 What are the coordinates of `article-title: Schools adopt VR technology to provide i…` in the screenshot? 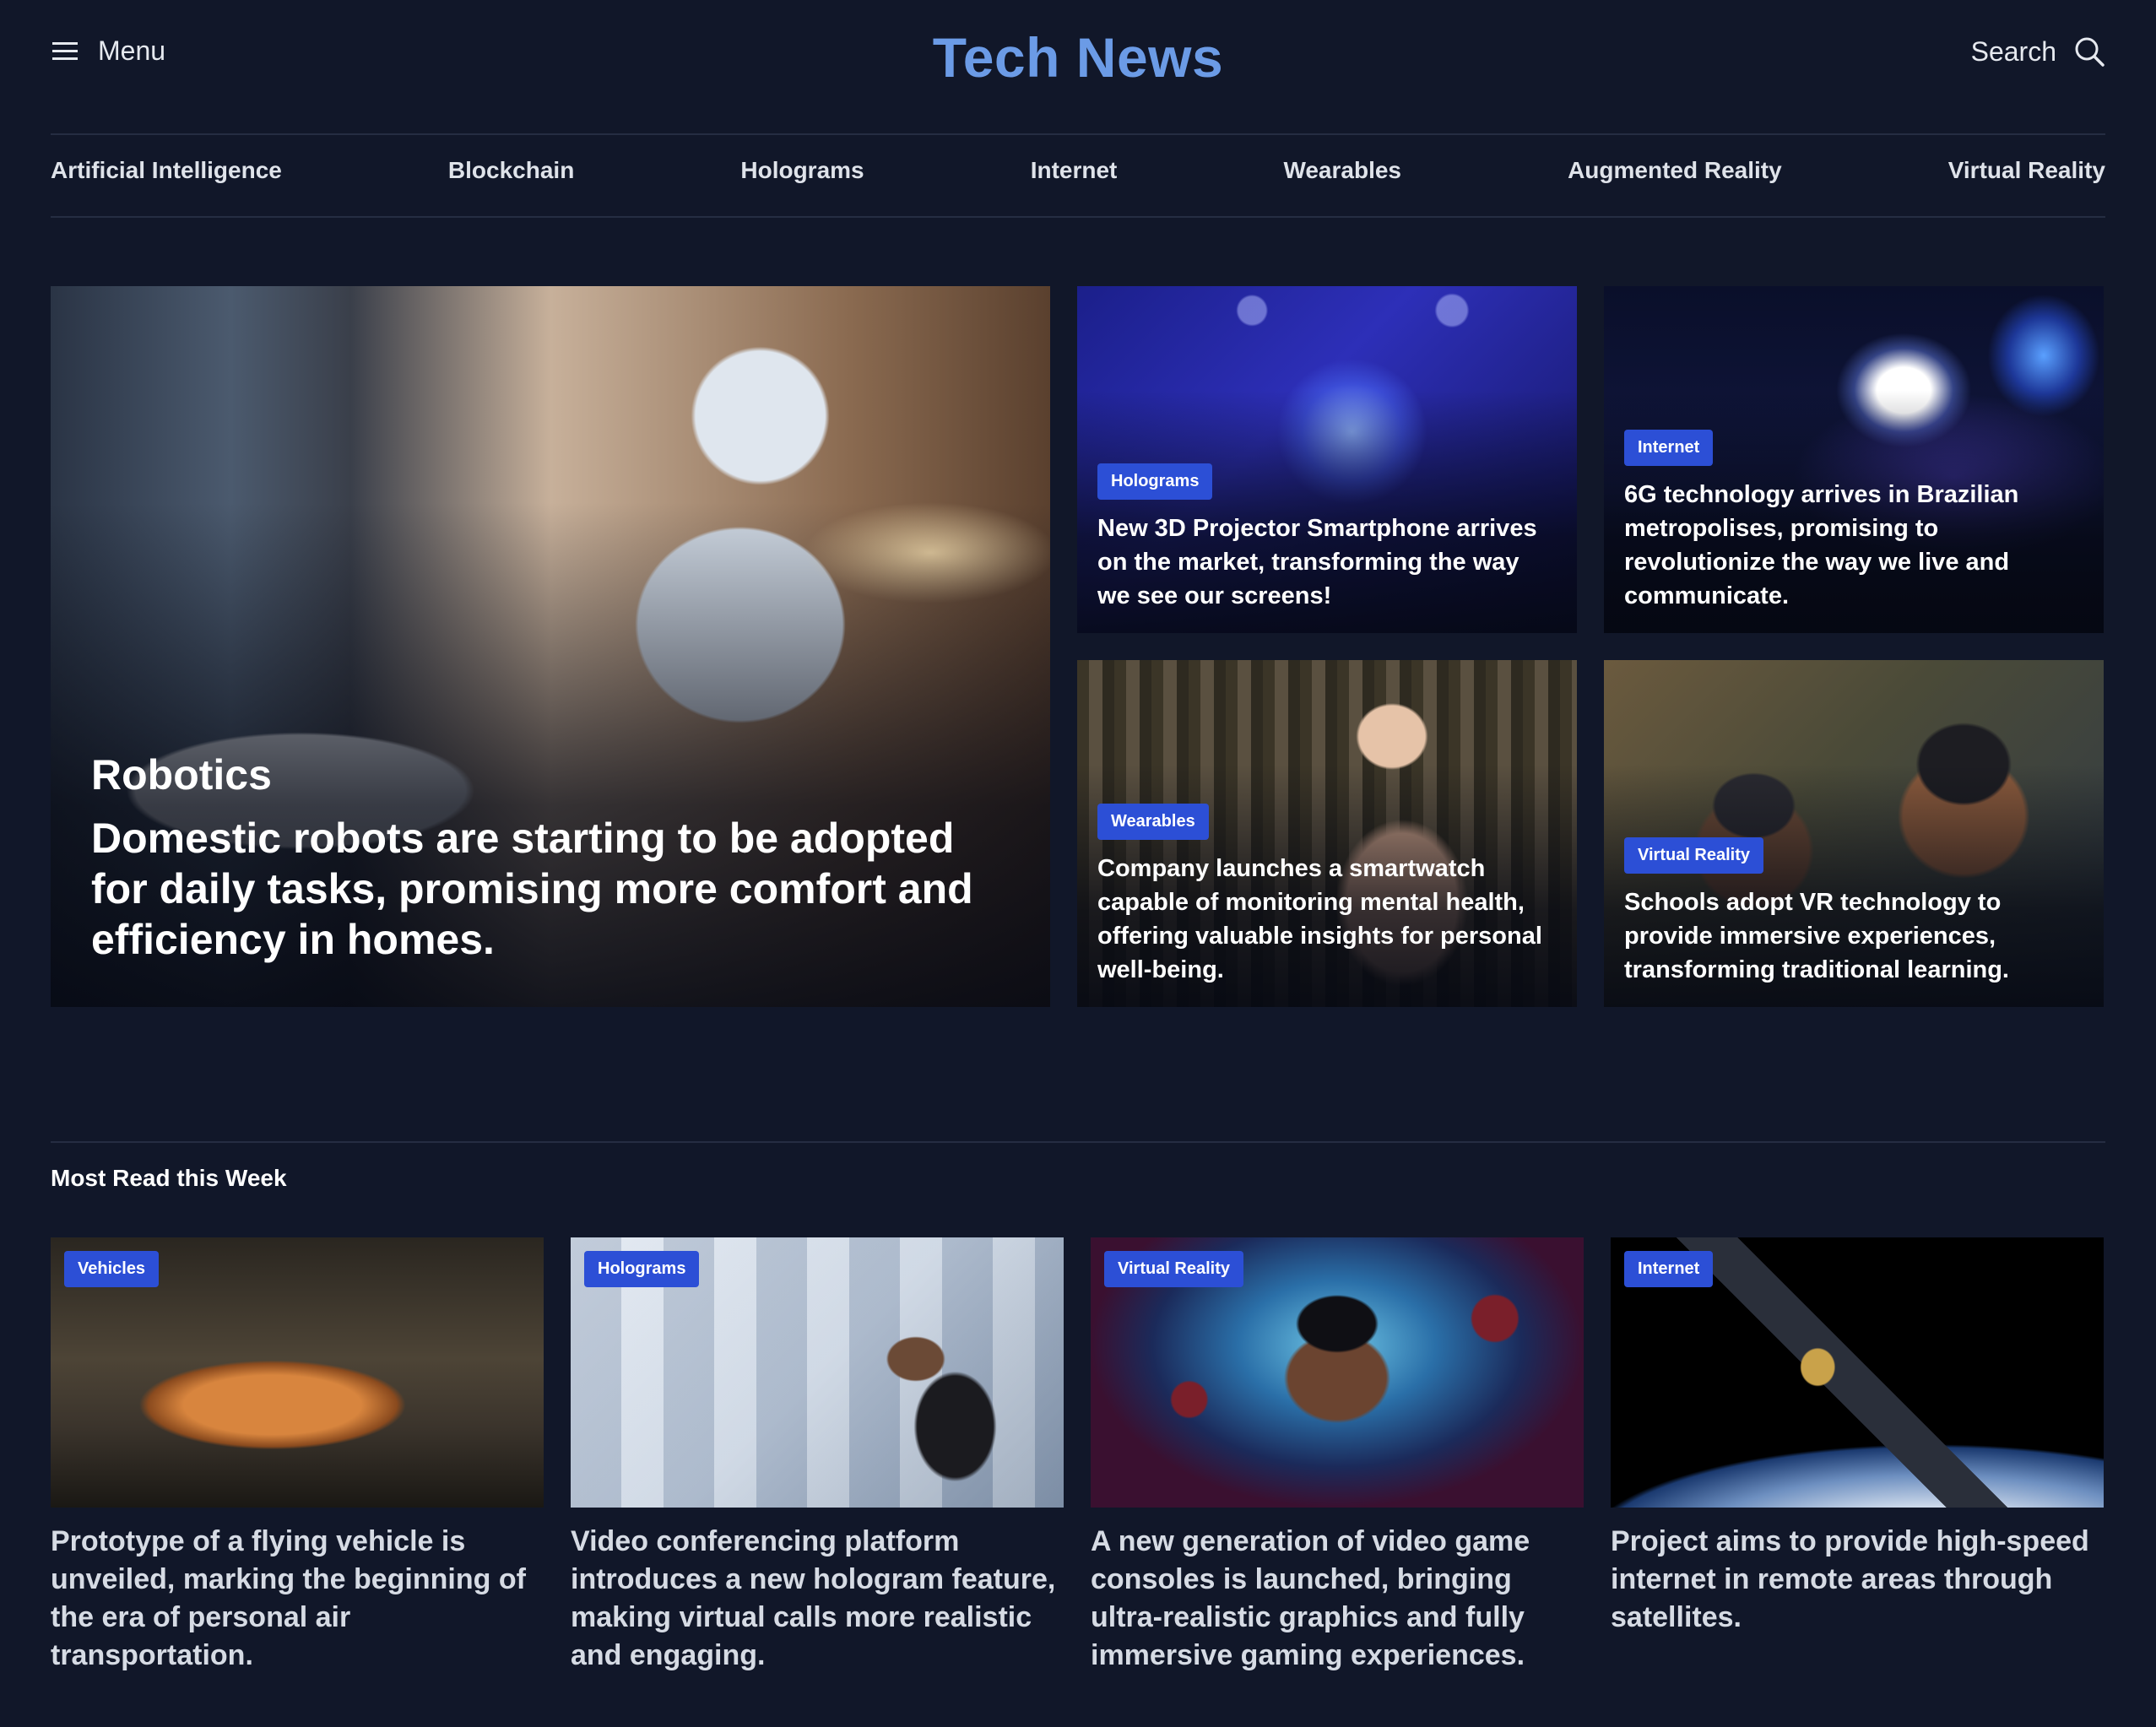 It's located at (1816, 936).